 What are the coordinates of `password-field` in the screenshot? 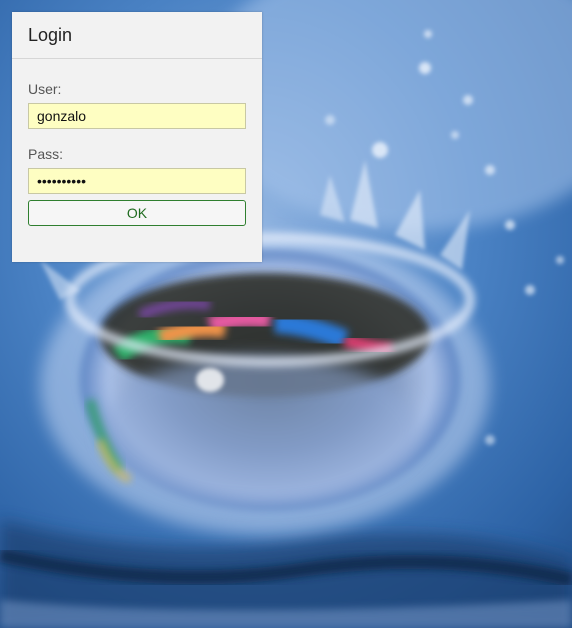 It's located at (137, 181).